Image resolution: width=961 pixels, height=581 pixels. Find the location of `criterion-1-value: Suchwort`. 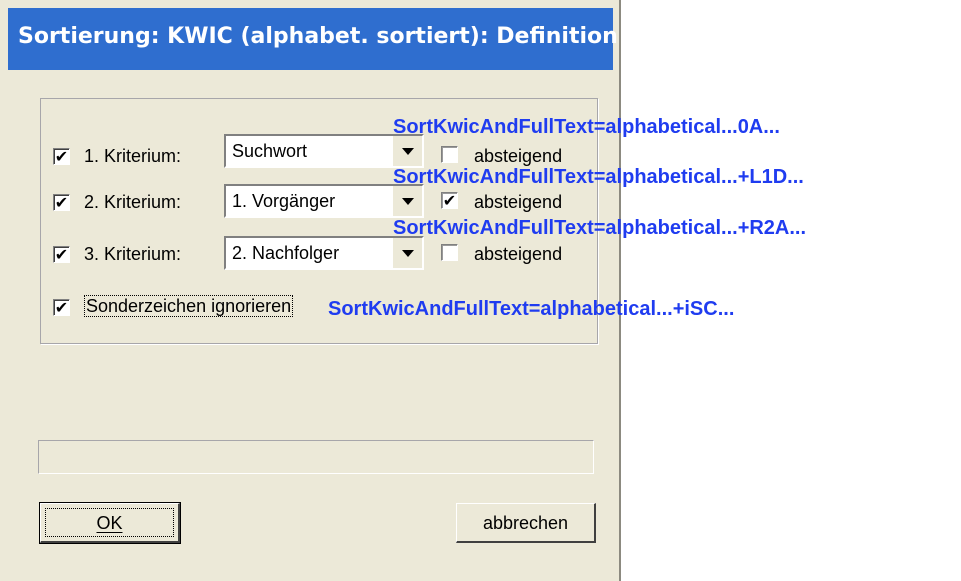

criterion-1-value: Suchwort is located at coordinates (270, 151).